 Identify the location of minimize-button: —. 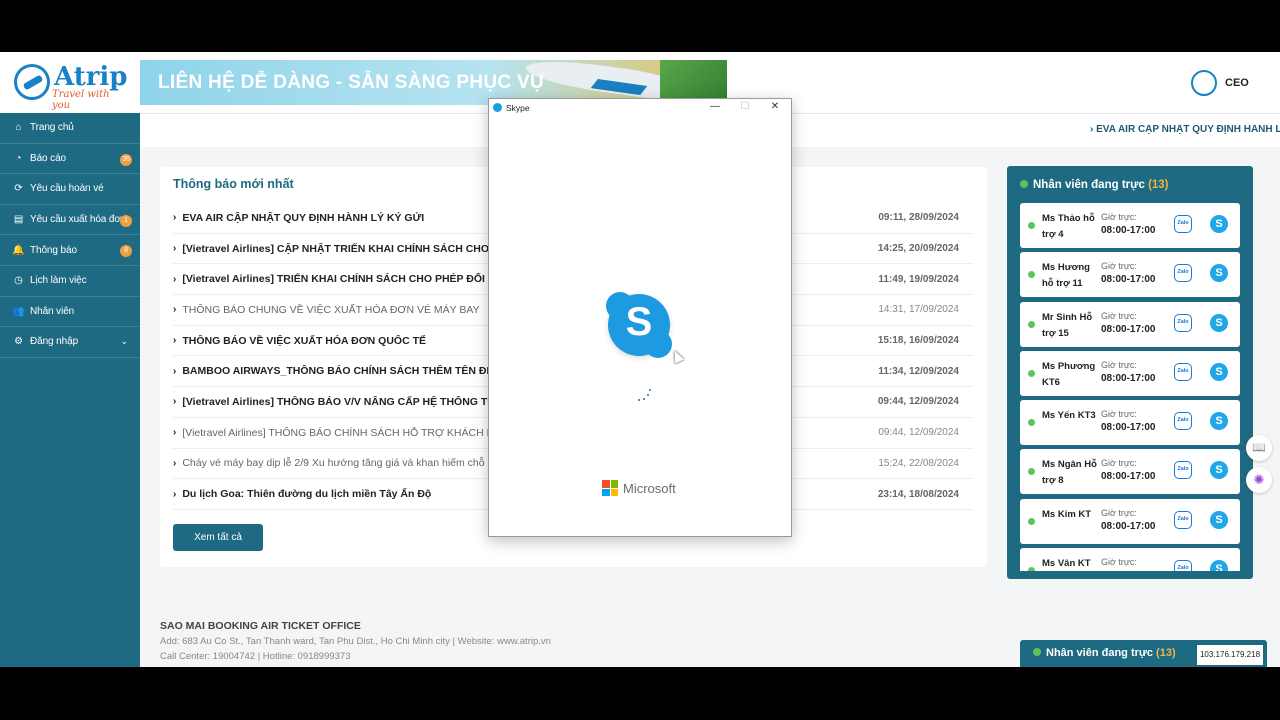
(715, 107).